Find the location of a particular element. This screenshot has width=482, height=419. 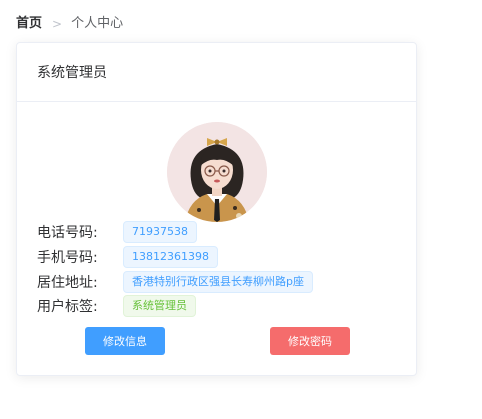

info-row-mobile: 手机号码: 13812361398 is located at coordinates (127, 257).